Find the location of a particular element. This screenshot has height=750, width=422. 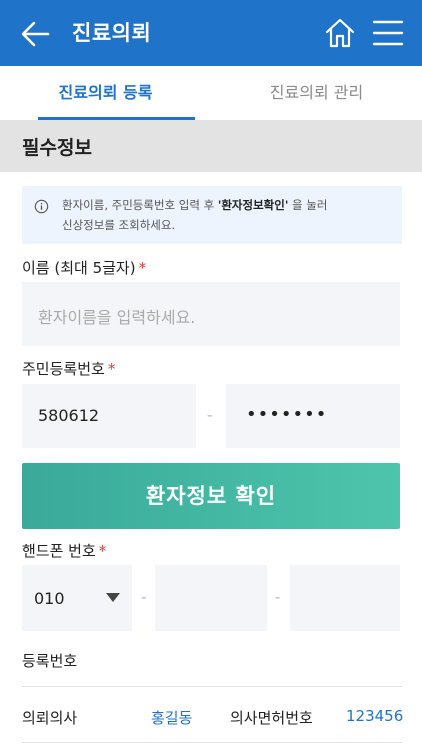

info-icon is located at coordinates (41, 206).